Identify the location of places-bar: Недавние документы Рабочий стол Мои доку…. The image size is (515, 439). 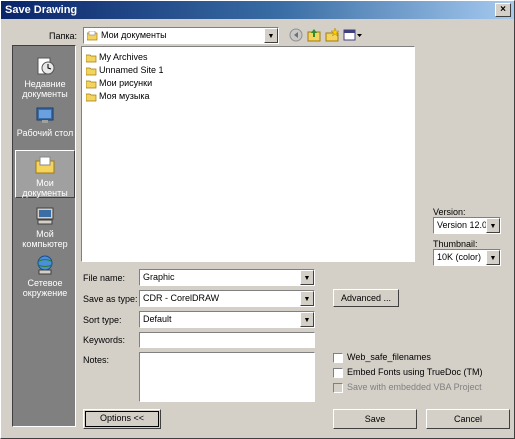
(44, 236).